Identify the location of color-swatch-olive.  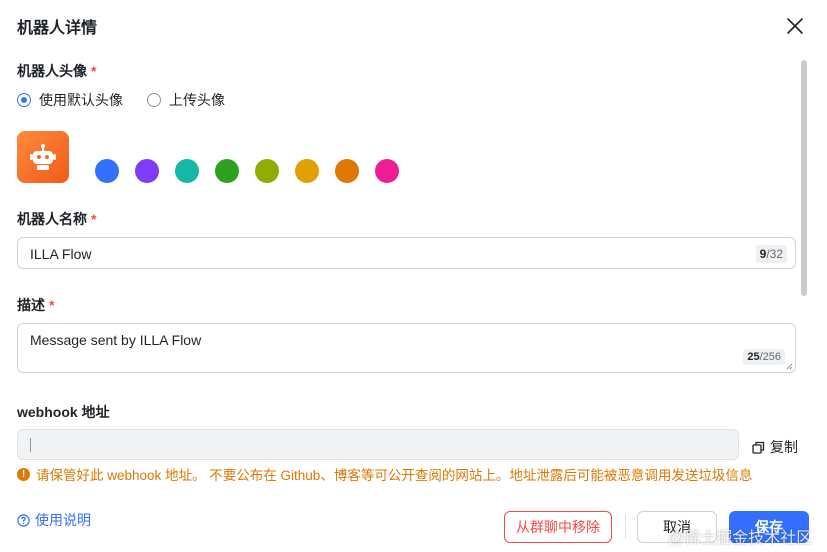
(267, 171).